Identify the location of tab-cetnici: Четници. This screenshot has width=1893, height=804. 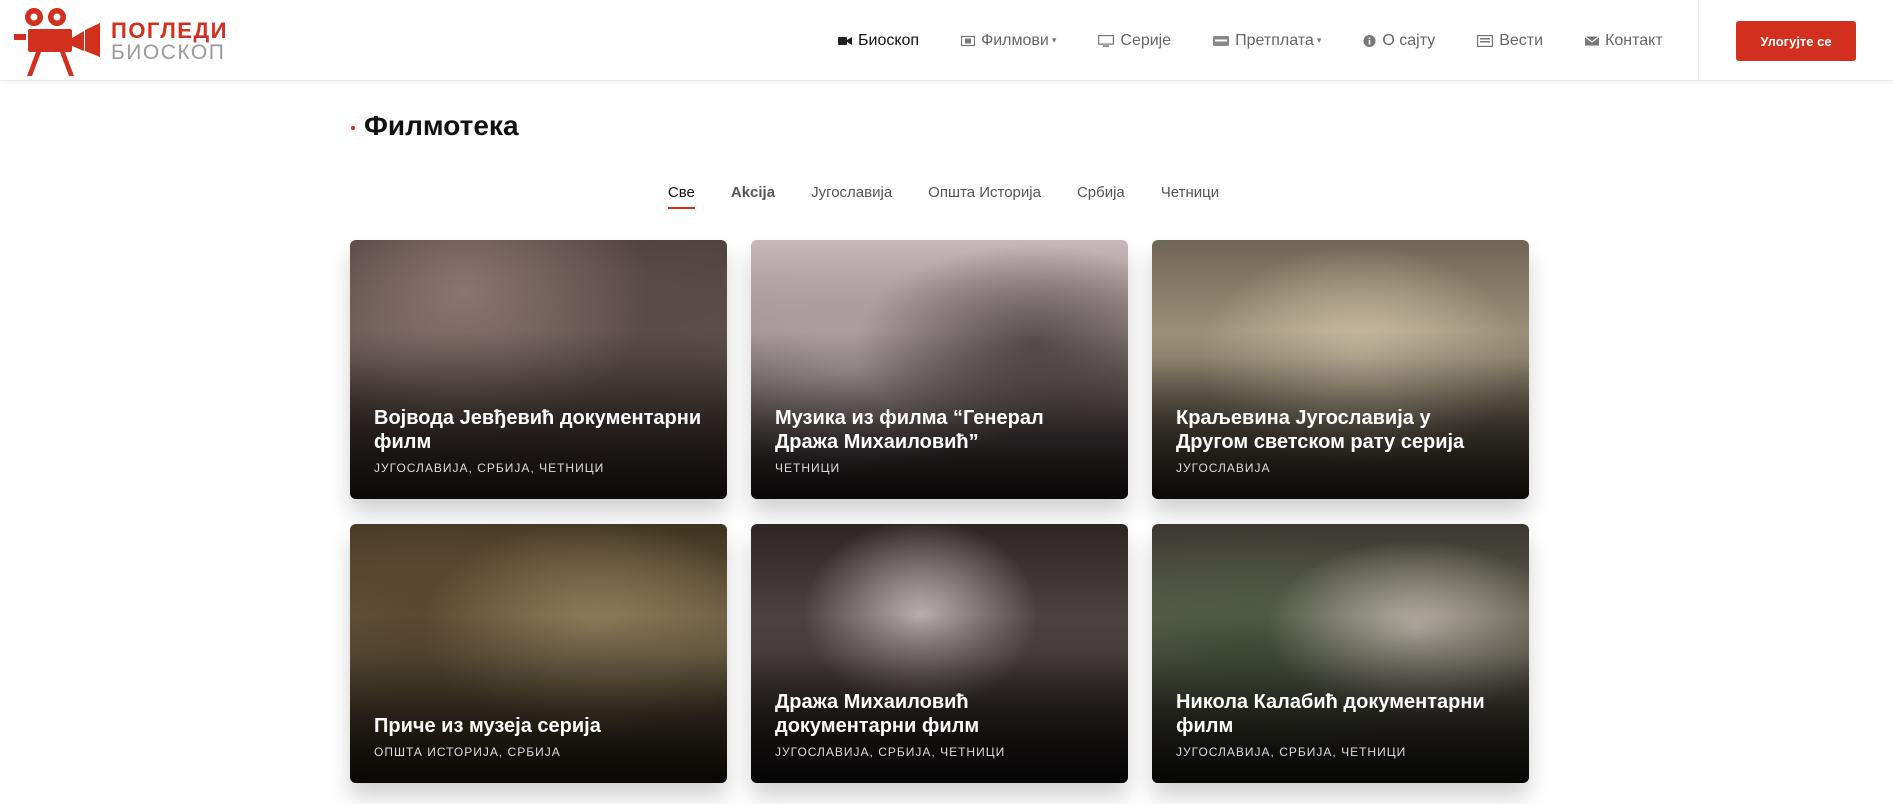
(1190, 196).